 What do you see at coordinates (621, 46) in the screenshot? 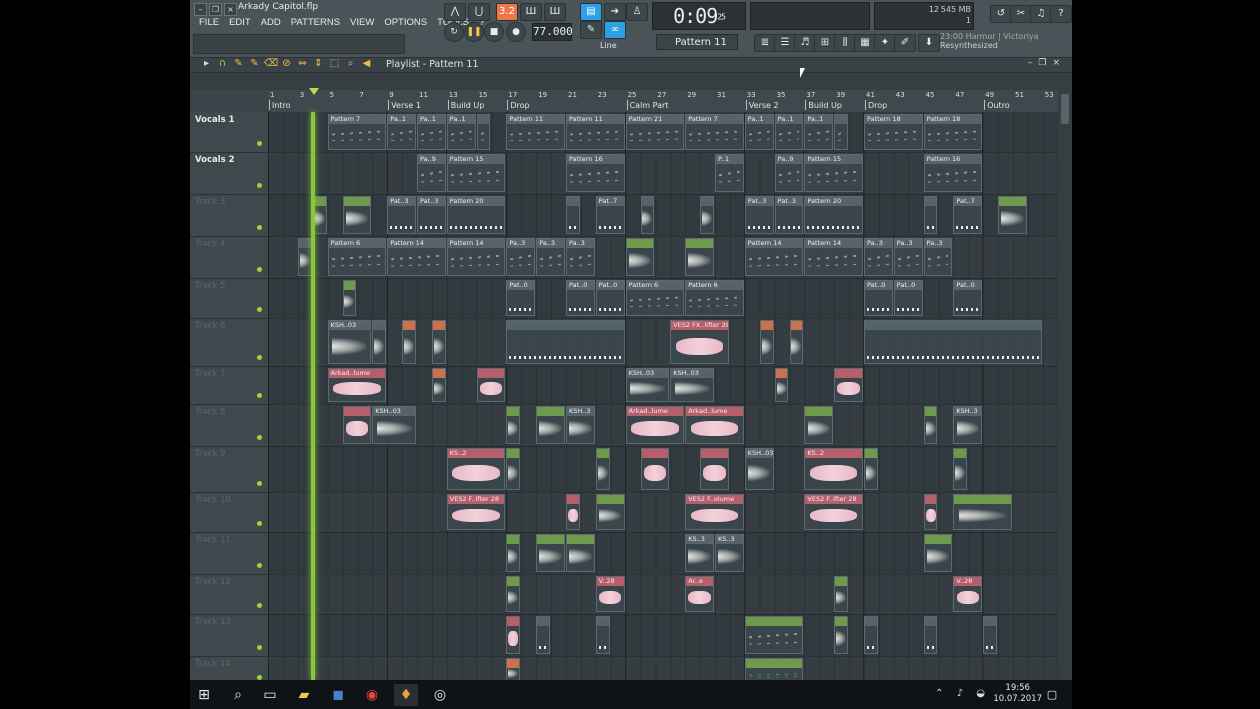
I see `snap-selector: Line` at bounding box center [621, 46].